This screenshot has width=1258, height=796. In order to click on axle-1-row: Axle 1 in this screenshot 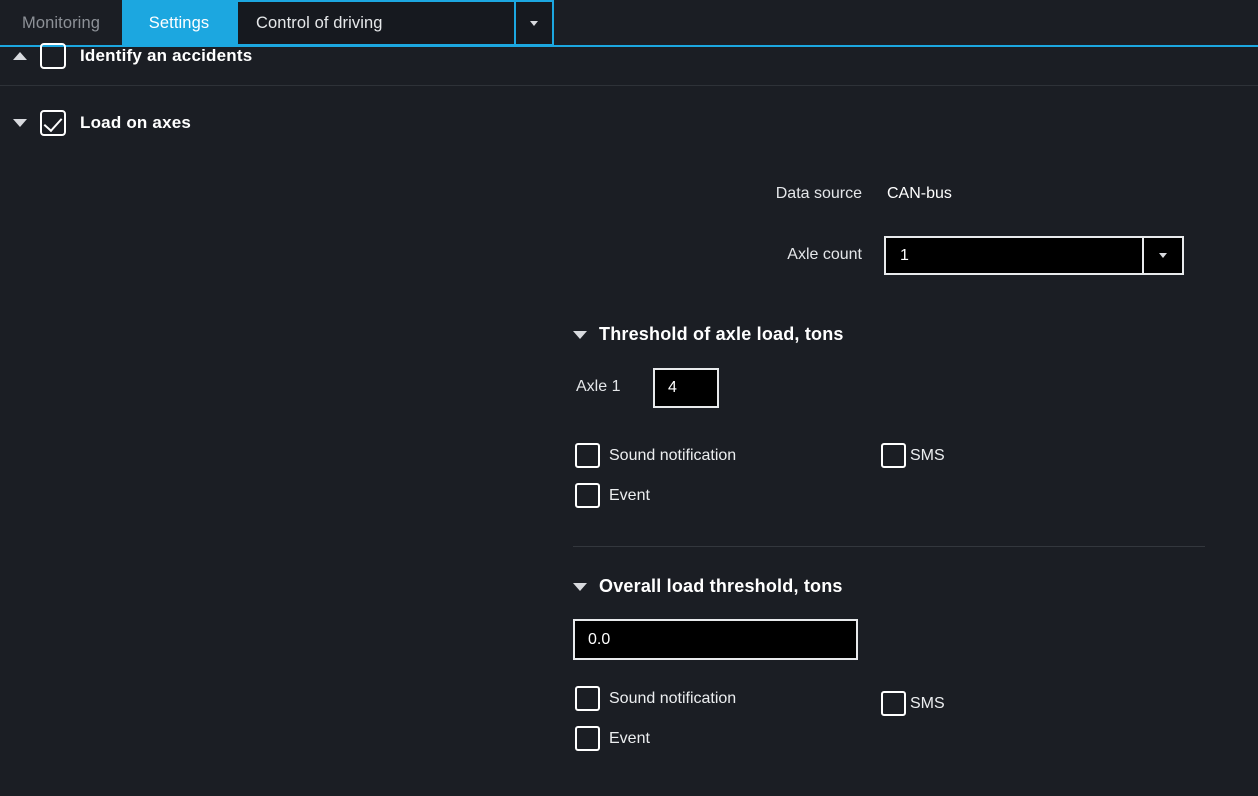, I will do `click(598, 387)`.